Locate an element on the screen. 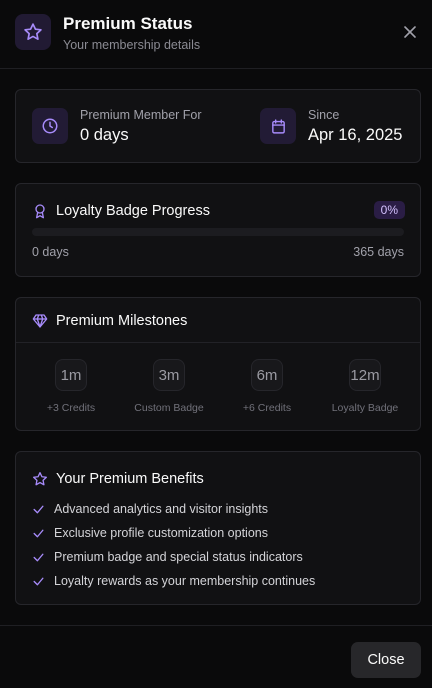  milestones-divider is located at coordinates (218, 342).